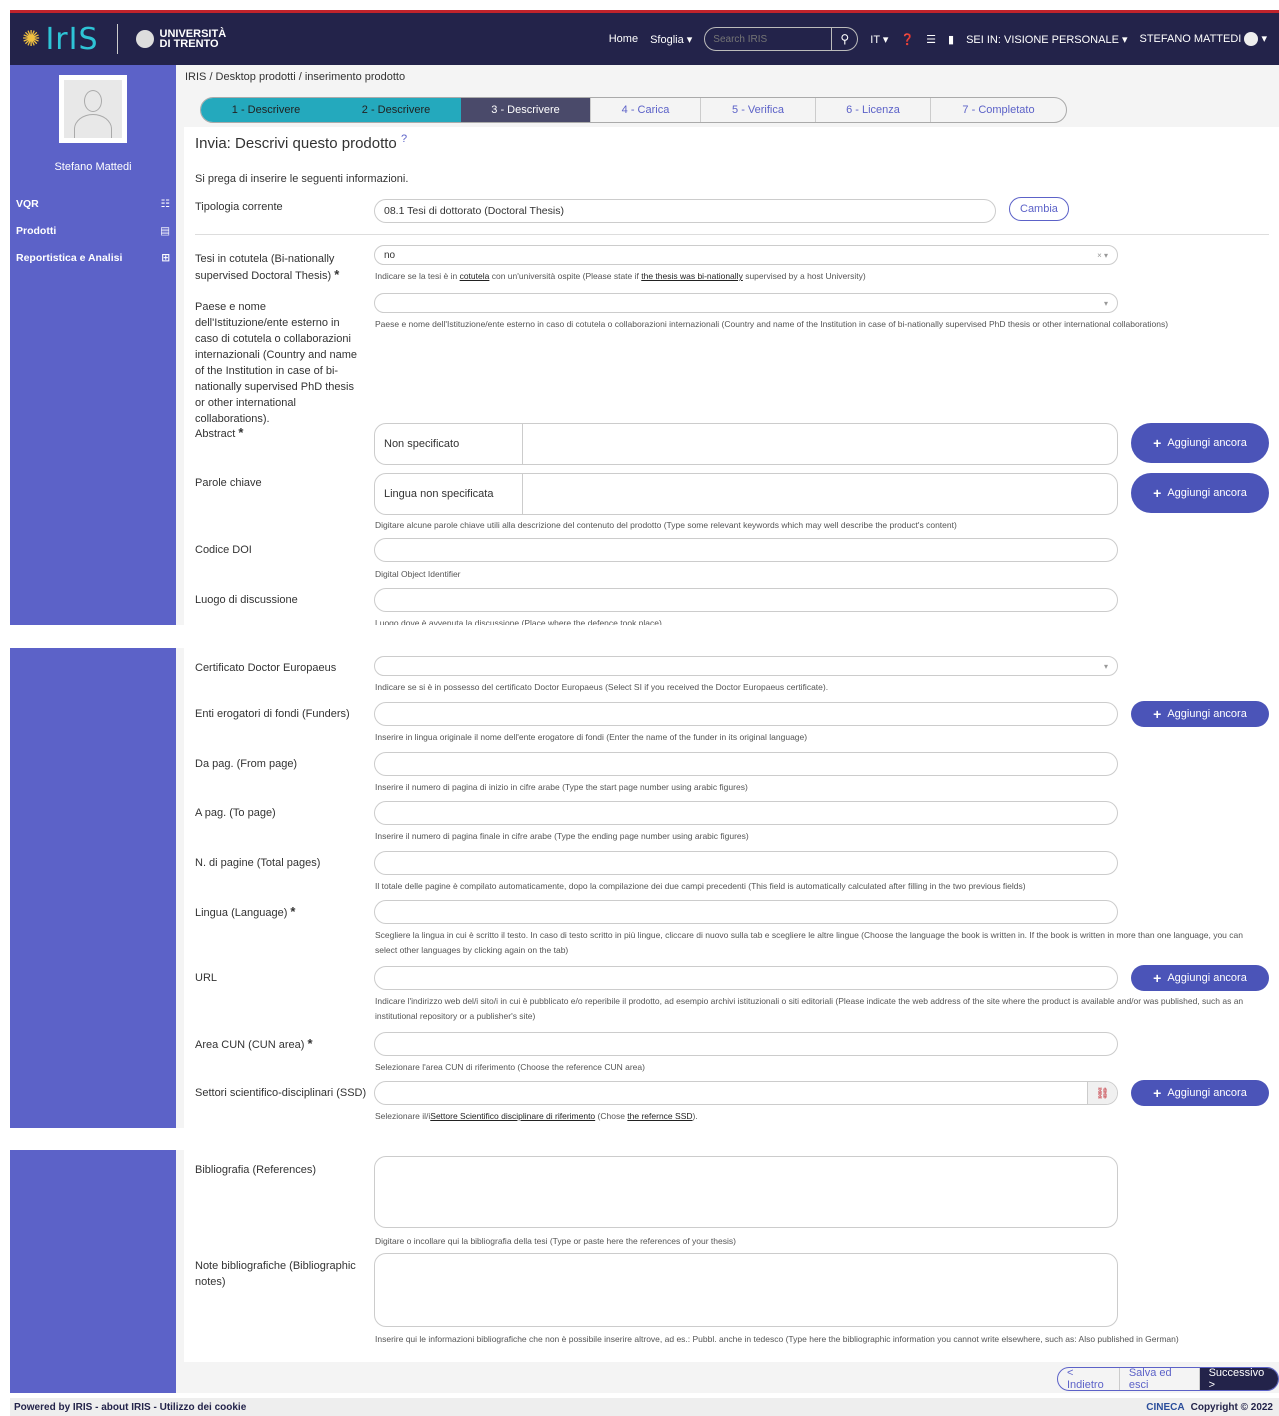 The height and width of the screenshot is (1416, 1279). I want to click on sidebar-item-reportistica: Reportistica e Analisi ⊞, so click(93, 257).